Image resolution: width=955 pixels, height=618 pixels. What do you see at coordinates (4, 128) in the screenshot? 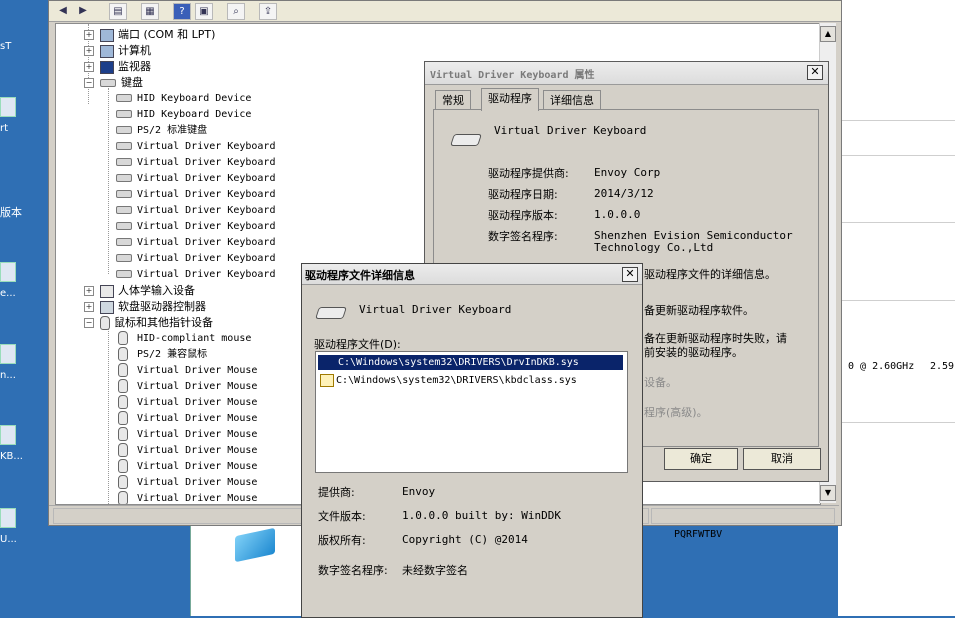
I see `desktop-label-2: rt` at bounding box center [4, 128].